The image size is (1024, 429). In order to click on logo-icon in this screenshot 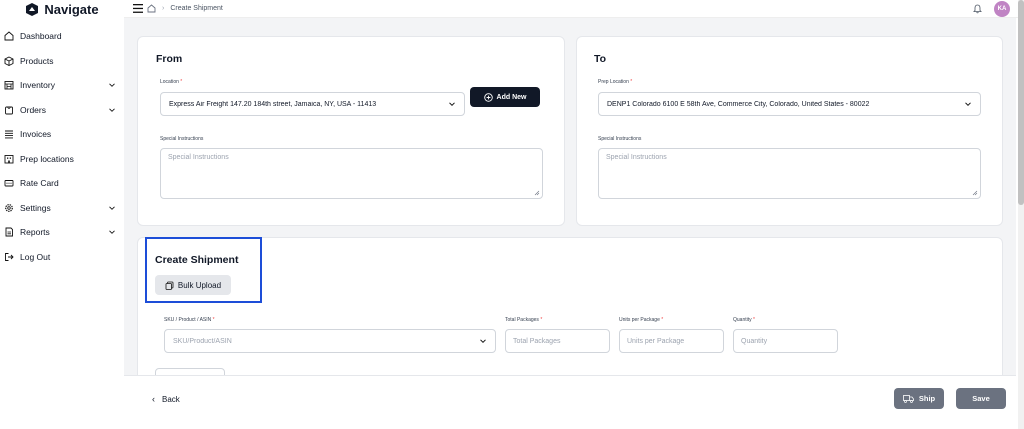, I will do `click(32, 9)`.